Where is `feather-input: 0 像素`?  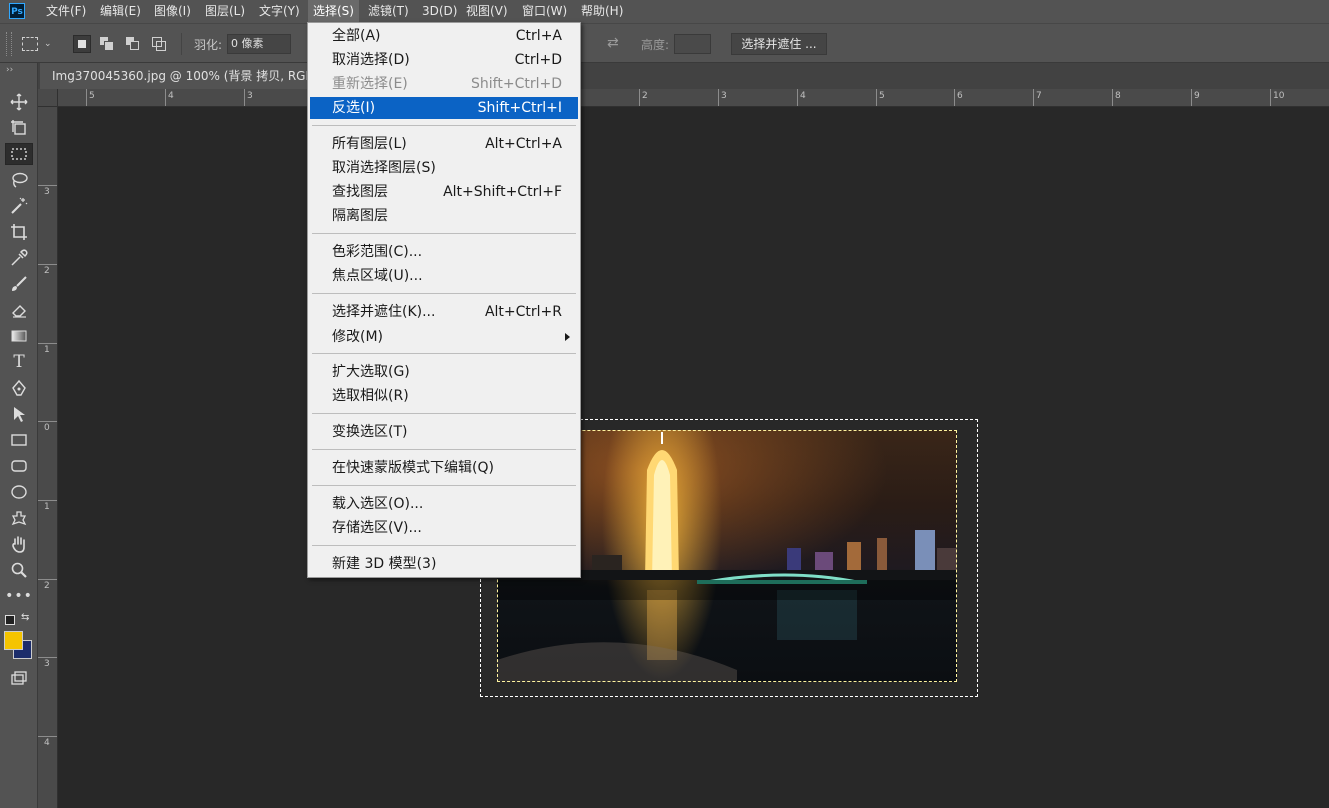
feather-input: 0 像素 is located at coordinates (259, 44).